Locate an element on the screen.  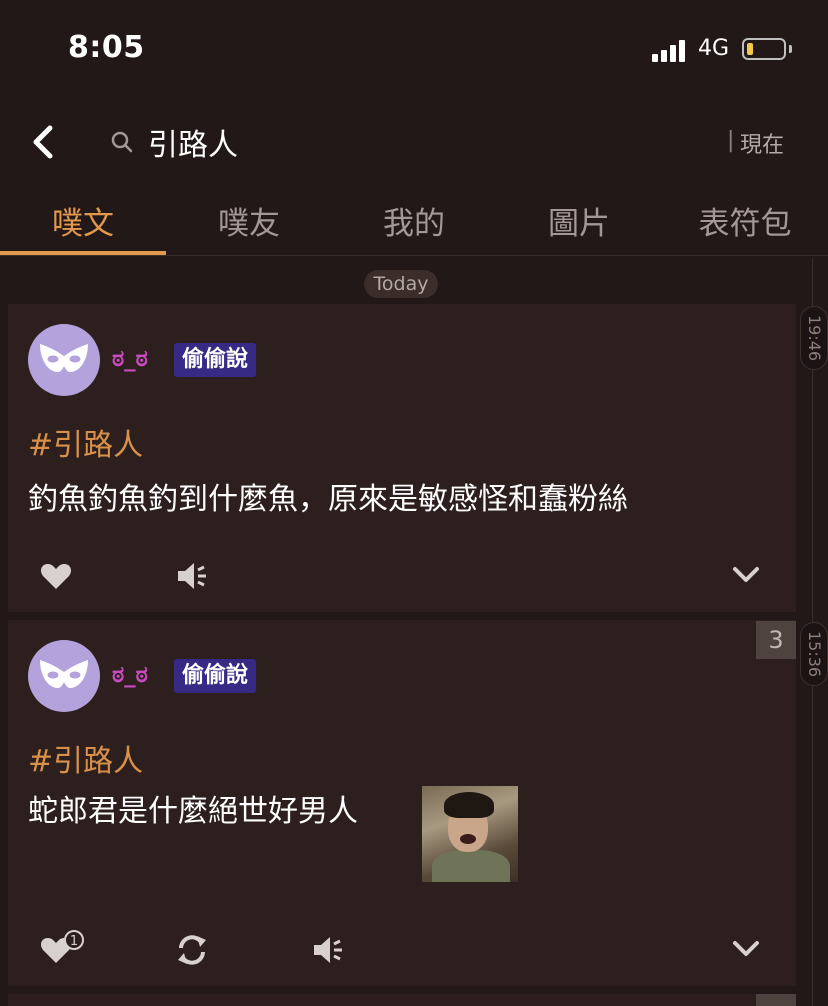
search-icon is located at coordinates (122, 142).